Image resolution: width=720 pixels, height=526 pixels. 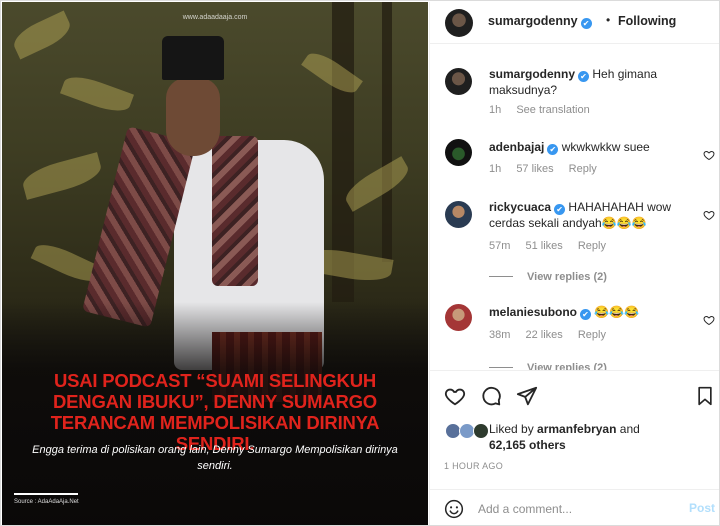 I want to click on bookmark-icon, so click(x=705, y=396).